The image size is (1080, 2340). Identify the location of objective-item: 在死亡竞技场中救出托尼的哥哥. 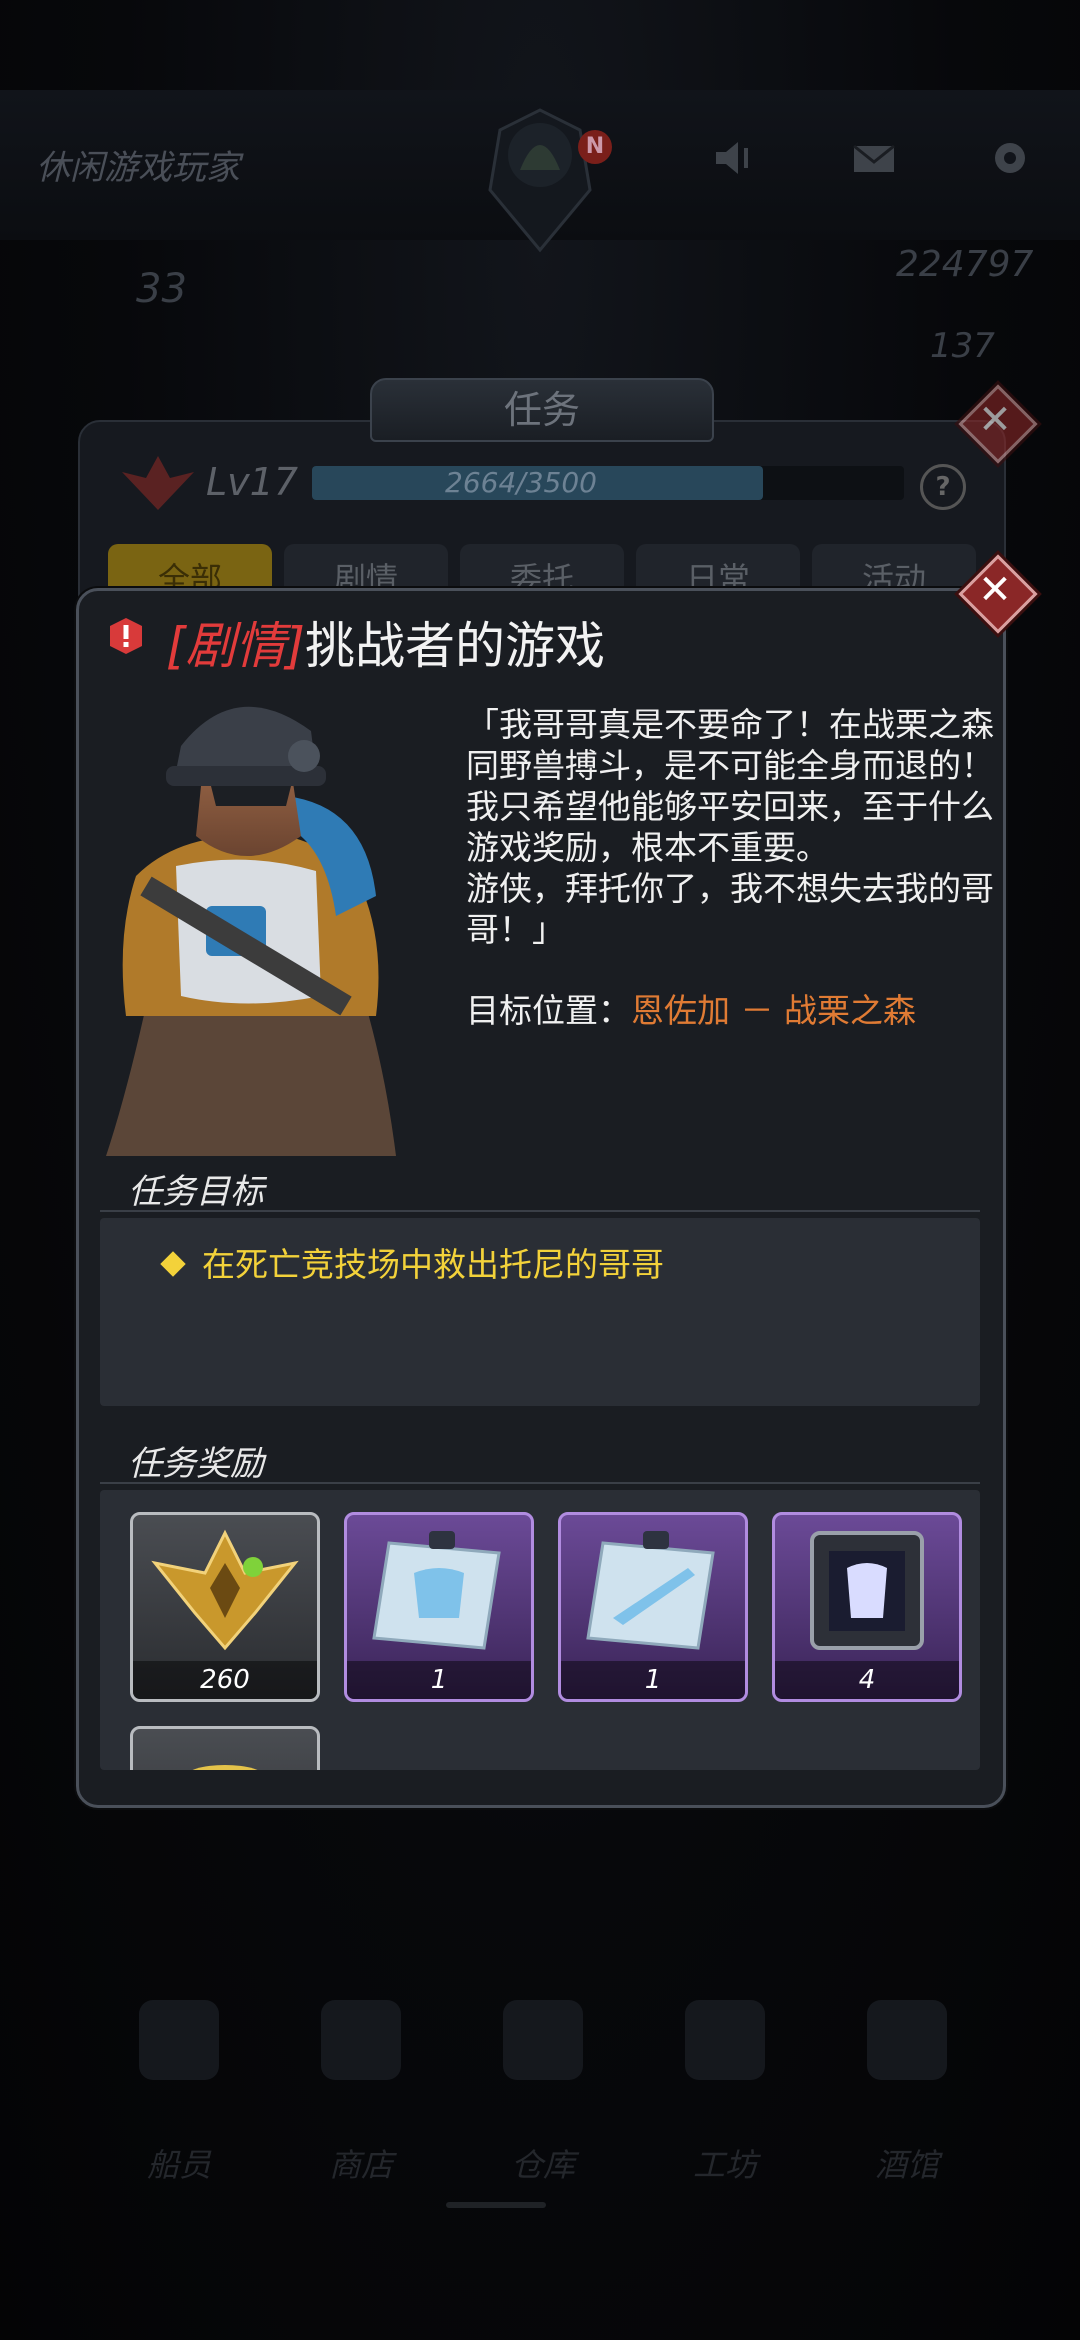
(412, 1262).